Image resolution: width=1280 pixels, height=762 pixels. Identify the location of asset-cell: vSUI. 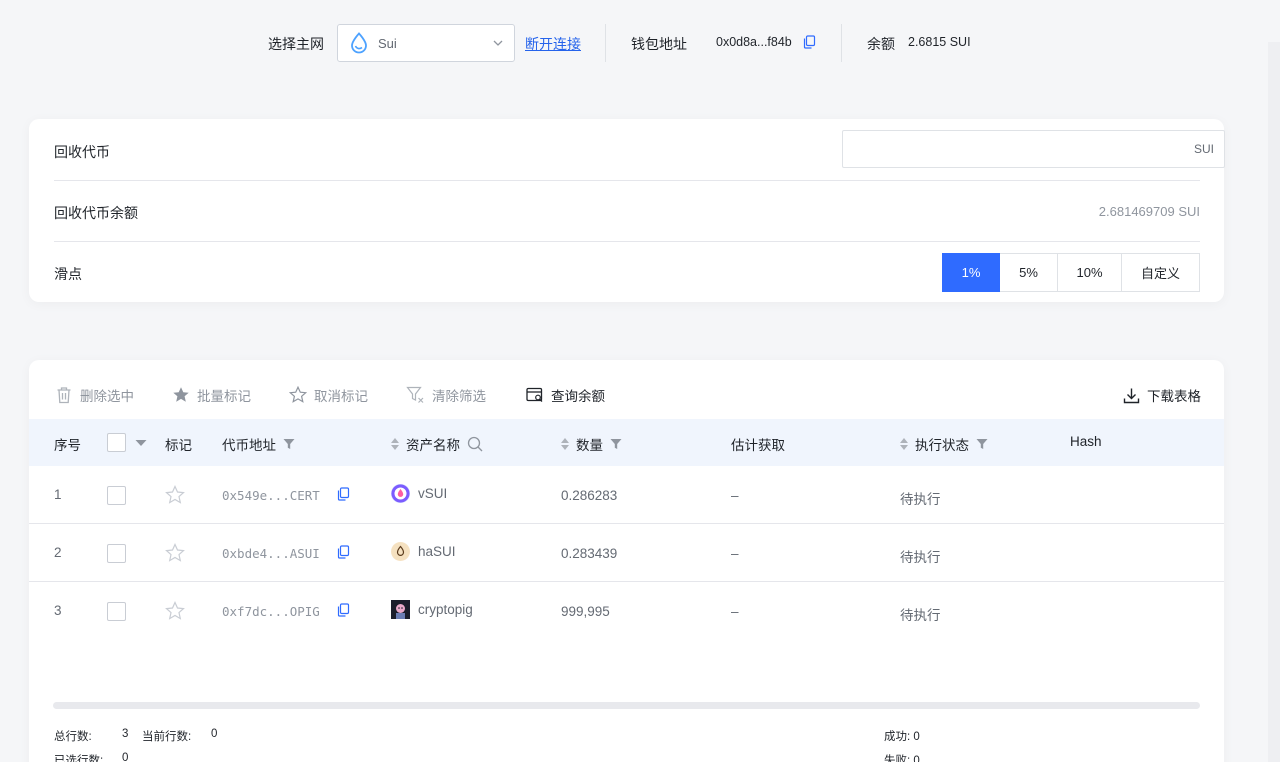
(419, 493).